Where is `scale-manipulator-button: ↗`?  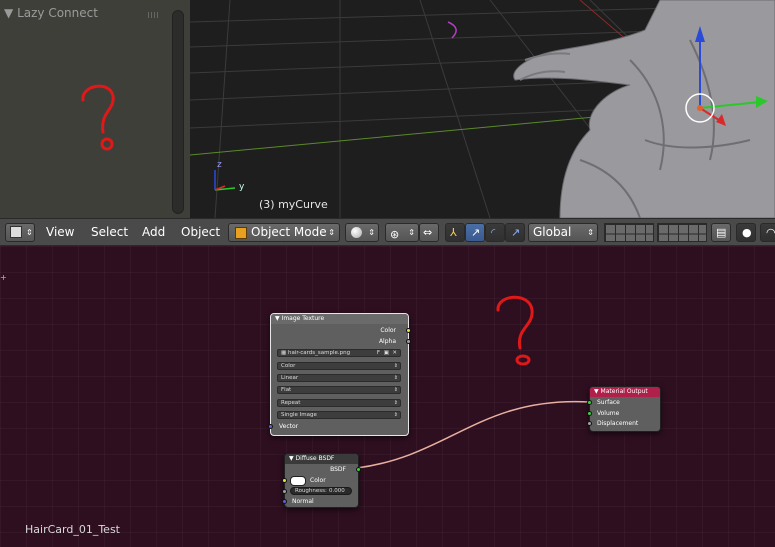 scale-manipulator-button: ↗ is located at coordinates (515, 232).